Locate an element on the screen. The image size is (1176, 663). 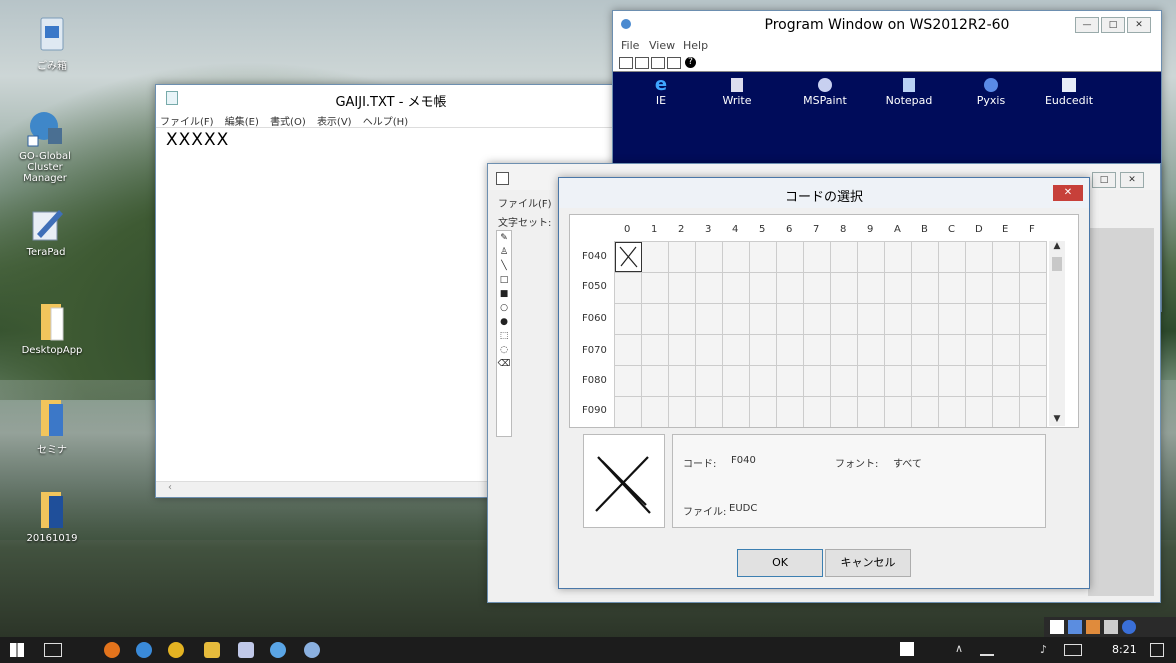
network-icon is located at coordinates (987, 649).